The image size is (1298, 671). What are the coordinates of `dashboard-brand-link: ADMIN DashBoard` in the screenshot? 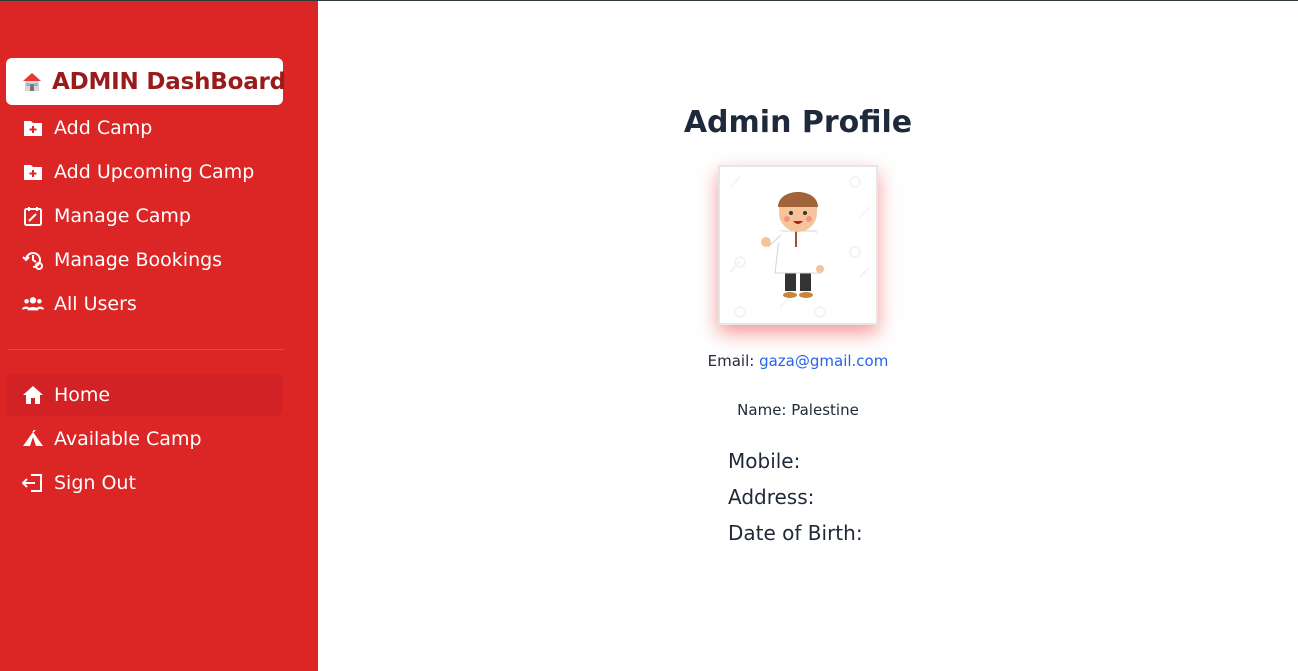 It's located at (146, 81).